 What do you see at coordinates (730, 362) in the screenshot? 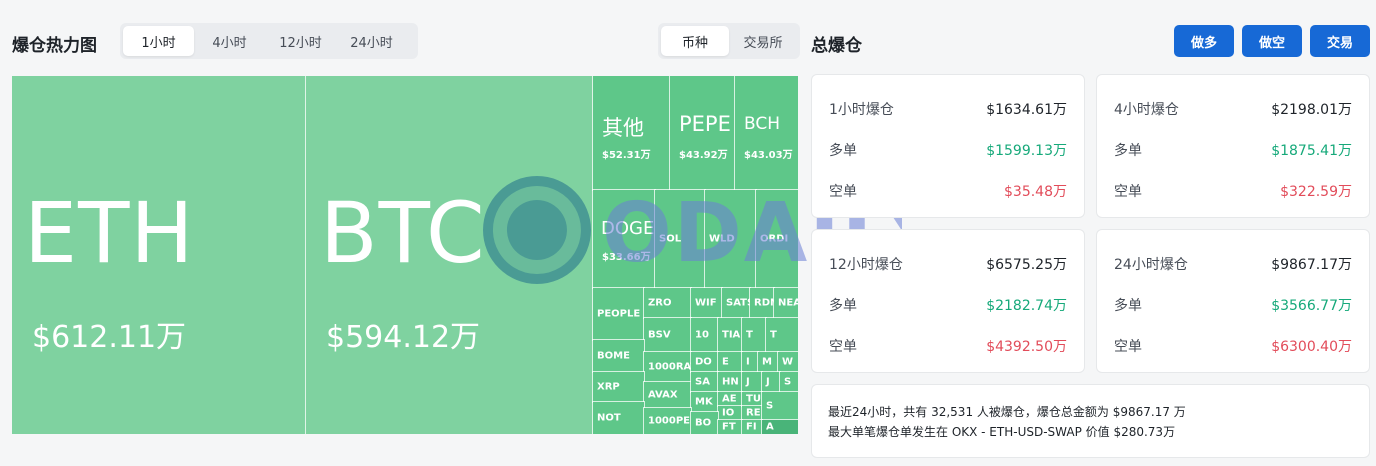
I see `treemap-tile-small: E` at bounding box center [730, 362].